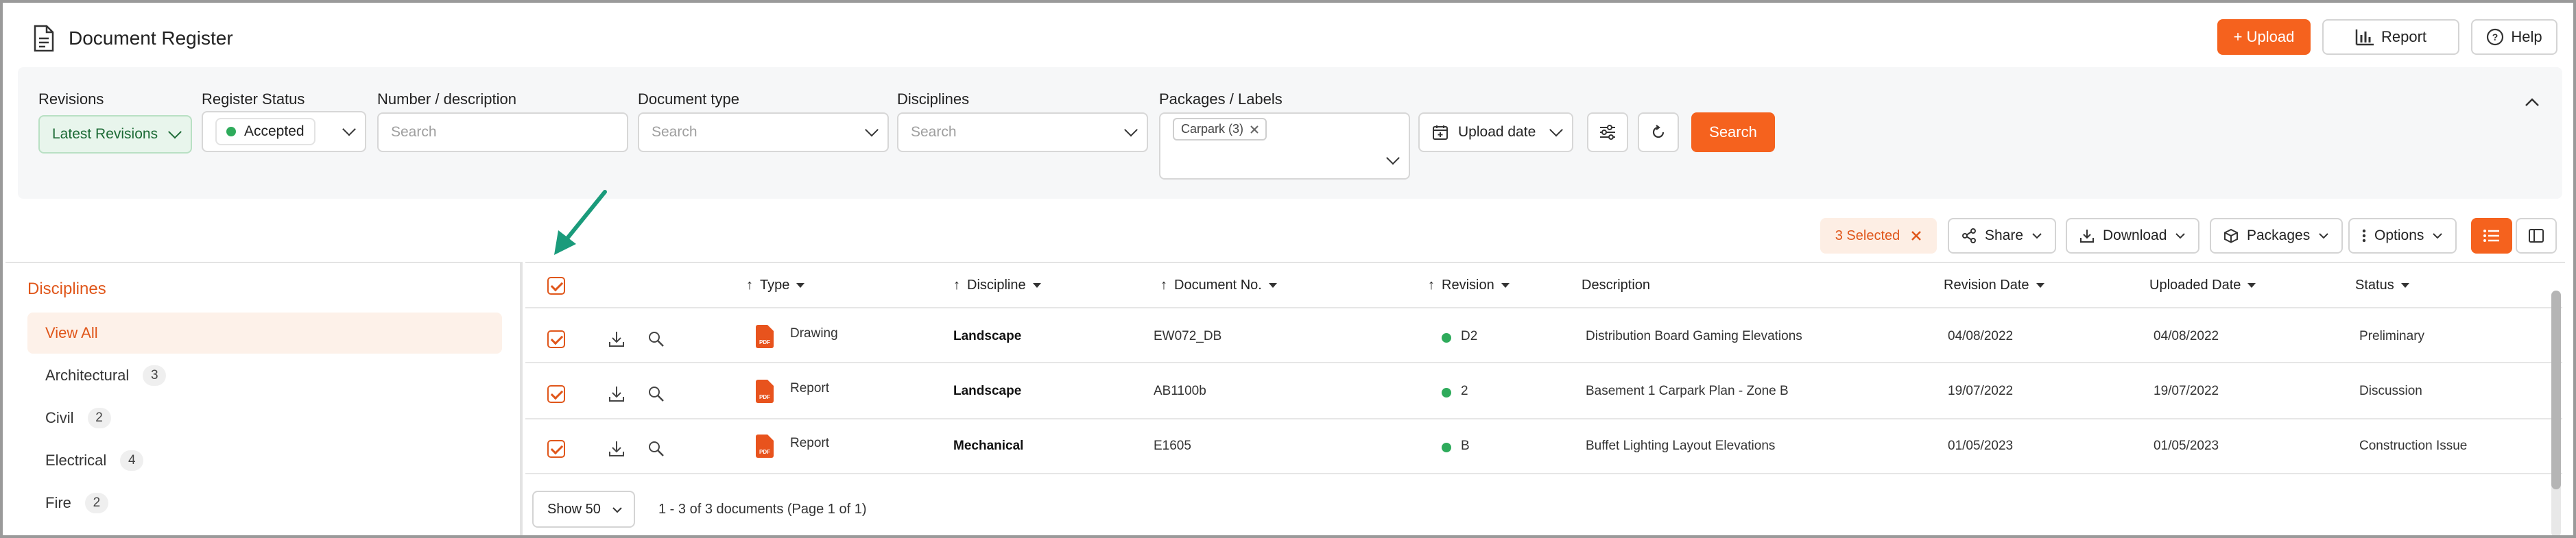 This screenshot has height=538, width=2576. Describe the element at coordinates (688, 99) in the screenshot. I see `document-type-label: Document type` at that location.